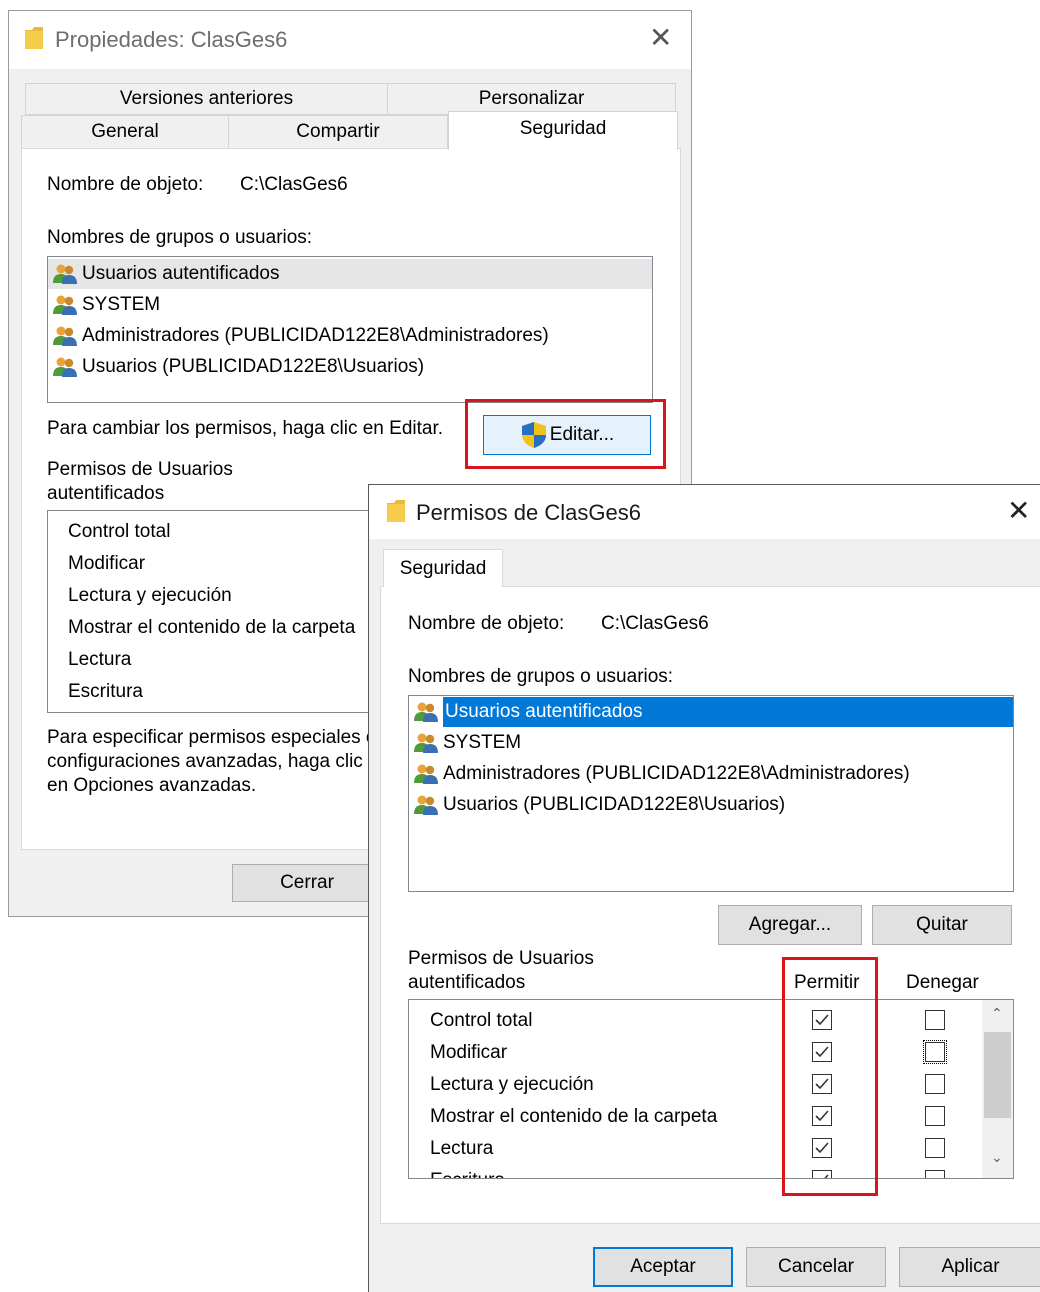 This screenshot has height=1292, width=1040. Describe the element at coordinates (212, 737) in the screenshot. I see `special-perms-line1: Para especificar permisos especiales o` at that location.